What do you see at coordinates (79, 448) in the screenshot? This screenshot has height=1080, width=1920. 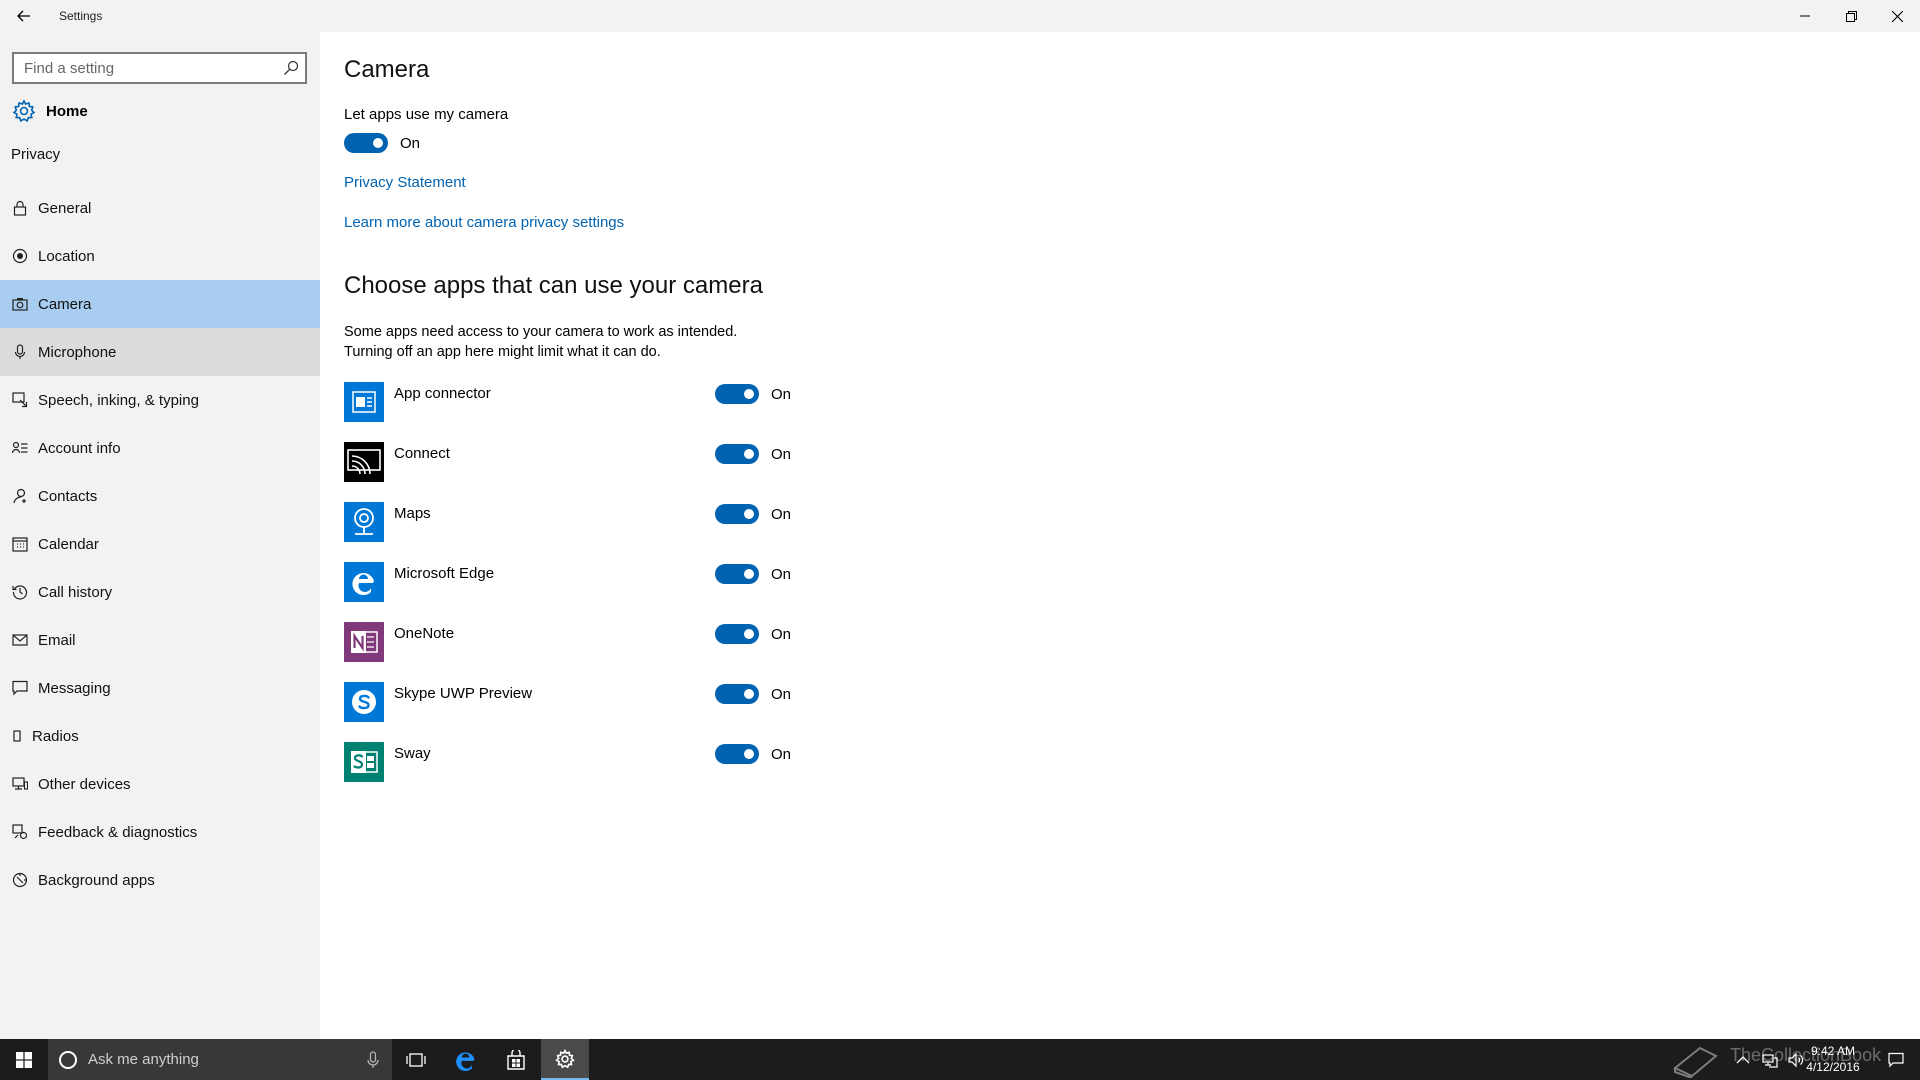 I see `sidebar-item-label: Account info` at bounding box center [79, 448].